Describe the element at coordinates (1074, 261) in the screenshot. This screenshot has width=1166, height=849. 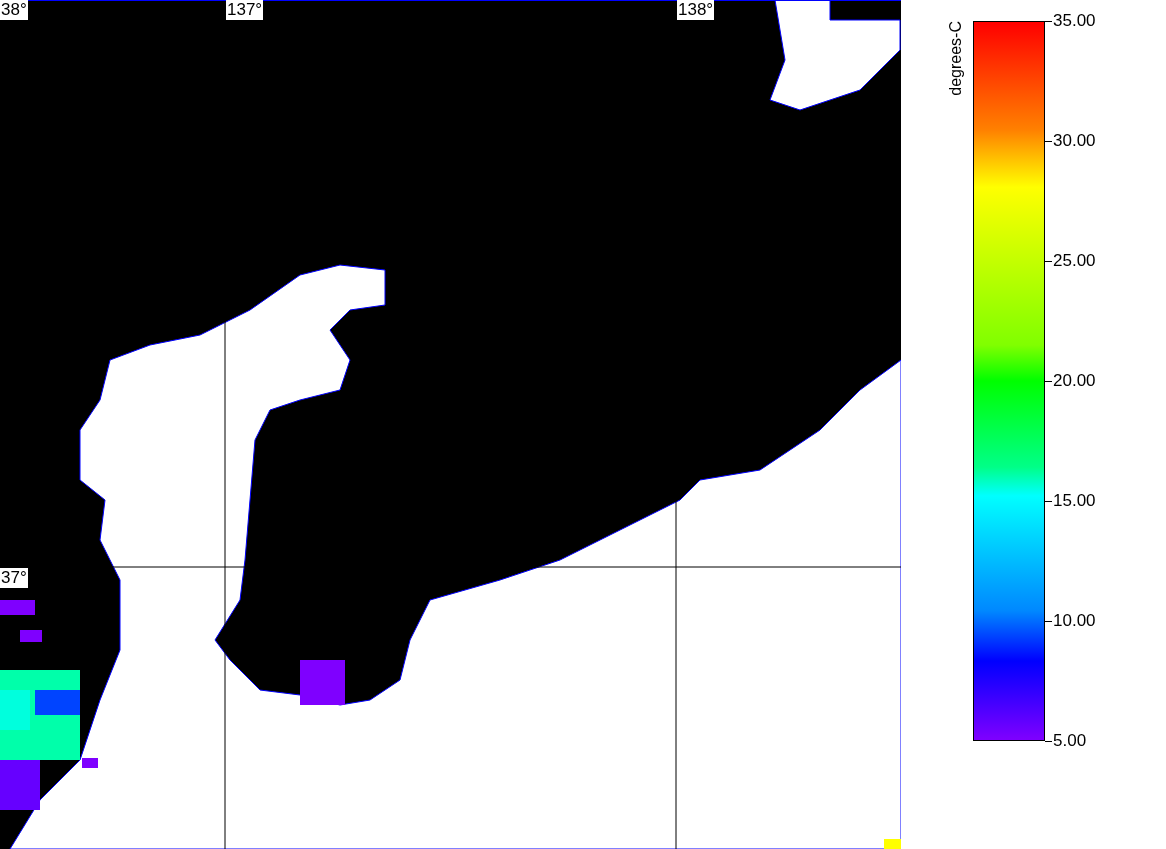
I see `scale-tick-label: 25.00` at that location.